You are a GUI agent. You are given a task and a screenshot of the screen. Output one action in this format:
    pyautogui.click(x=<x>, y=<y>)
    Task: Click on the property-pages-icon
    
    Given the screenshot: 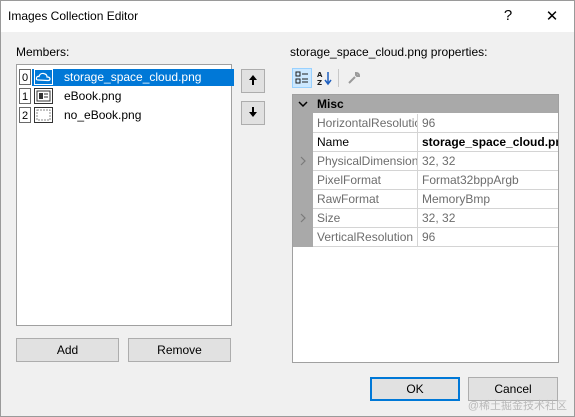 What is the action you would take?
    pyautogui.click(x=354, y=78)
    